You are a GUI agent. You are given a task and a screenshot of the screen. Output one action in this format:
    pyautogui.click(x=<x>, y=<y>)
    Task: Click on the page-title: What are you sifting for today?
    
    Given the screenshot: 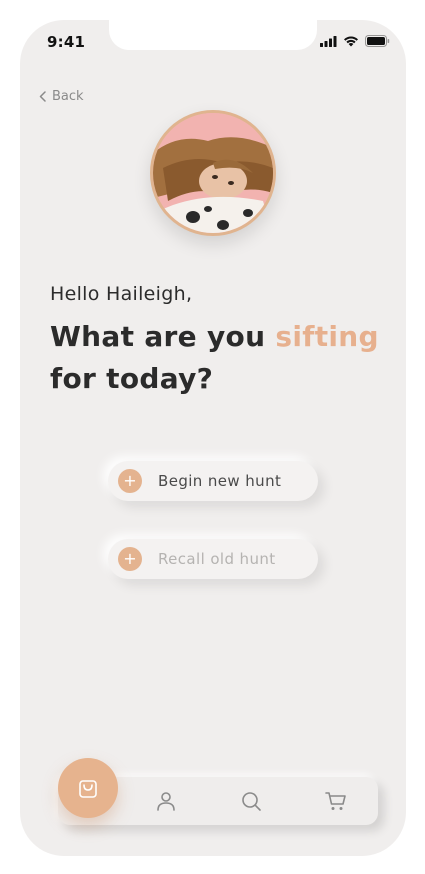 What is the action you would take?
    pyautogui.click(x=220, y=358)
    